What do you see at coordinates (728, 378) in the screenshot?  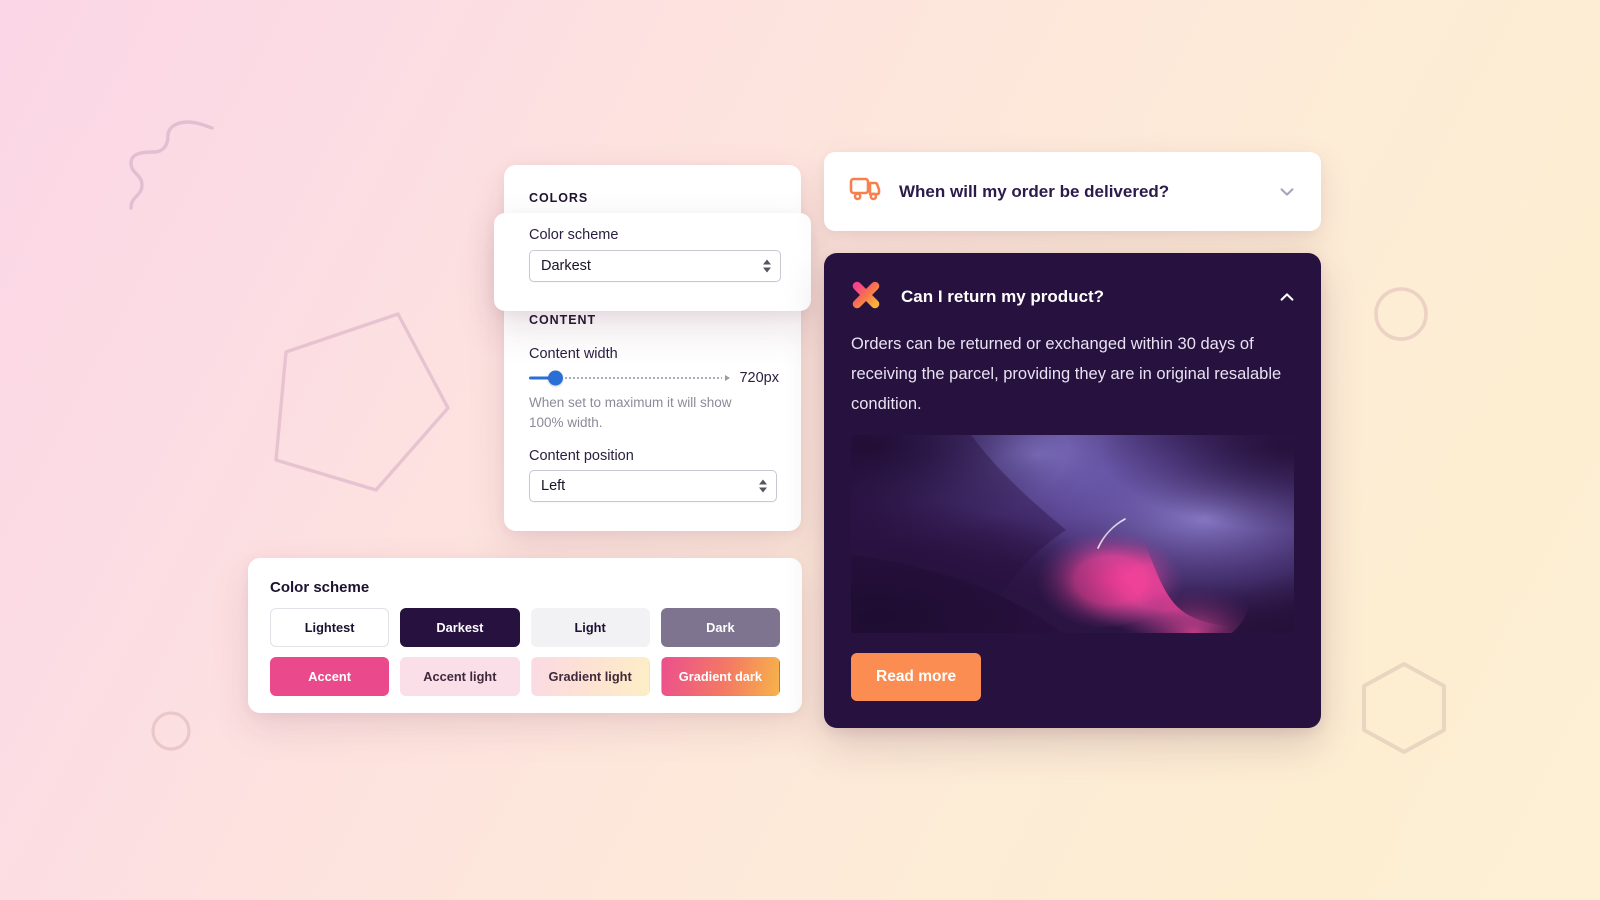 I see `slider-end-arrow-icon` at bounding box center [728, 378].